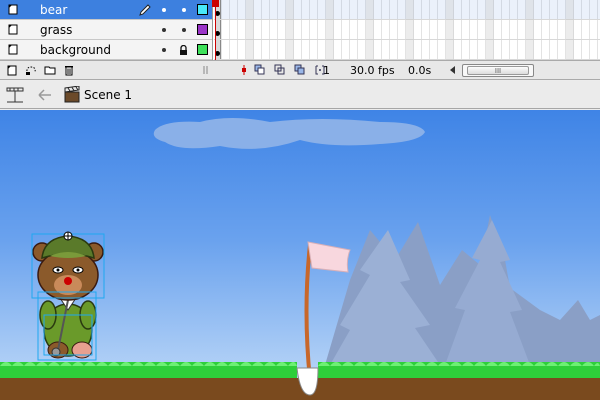 This screenshot has height=400, width=600. I want to click on panel-grip-icon, so click(206, 70).